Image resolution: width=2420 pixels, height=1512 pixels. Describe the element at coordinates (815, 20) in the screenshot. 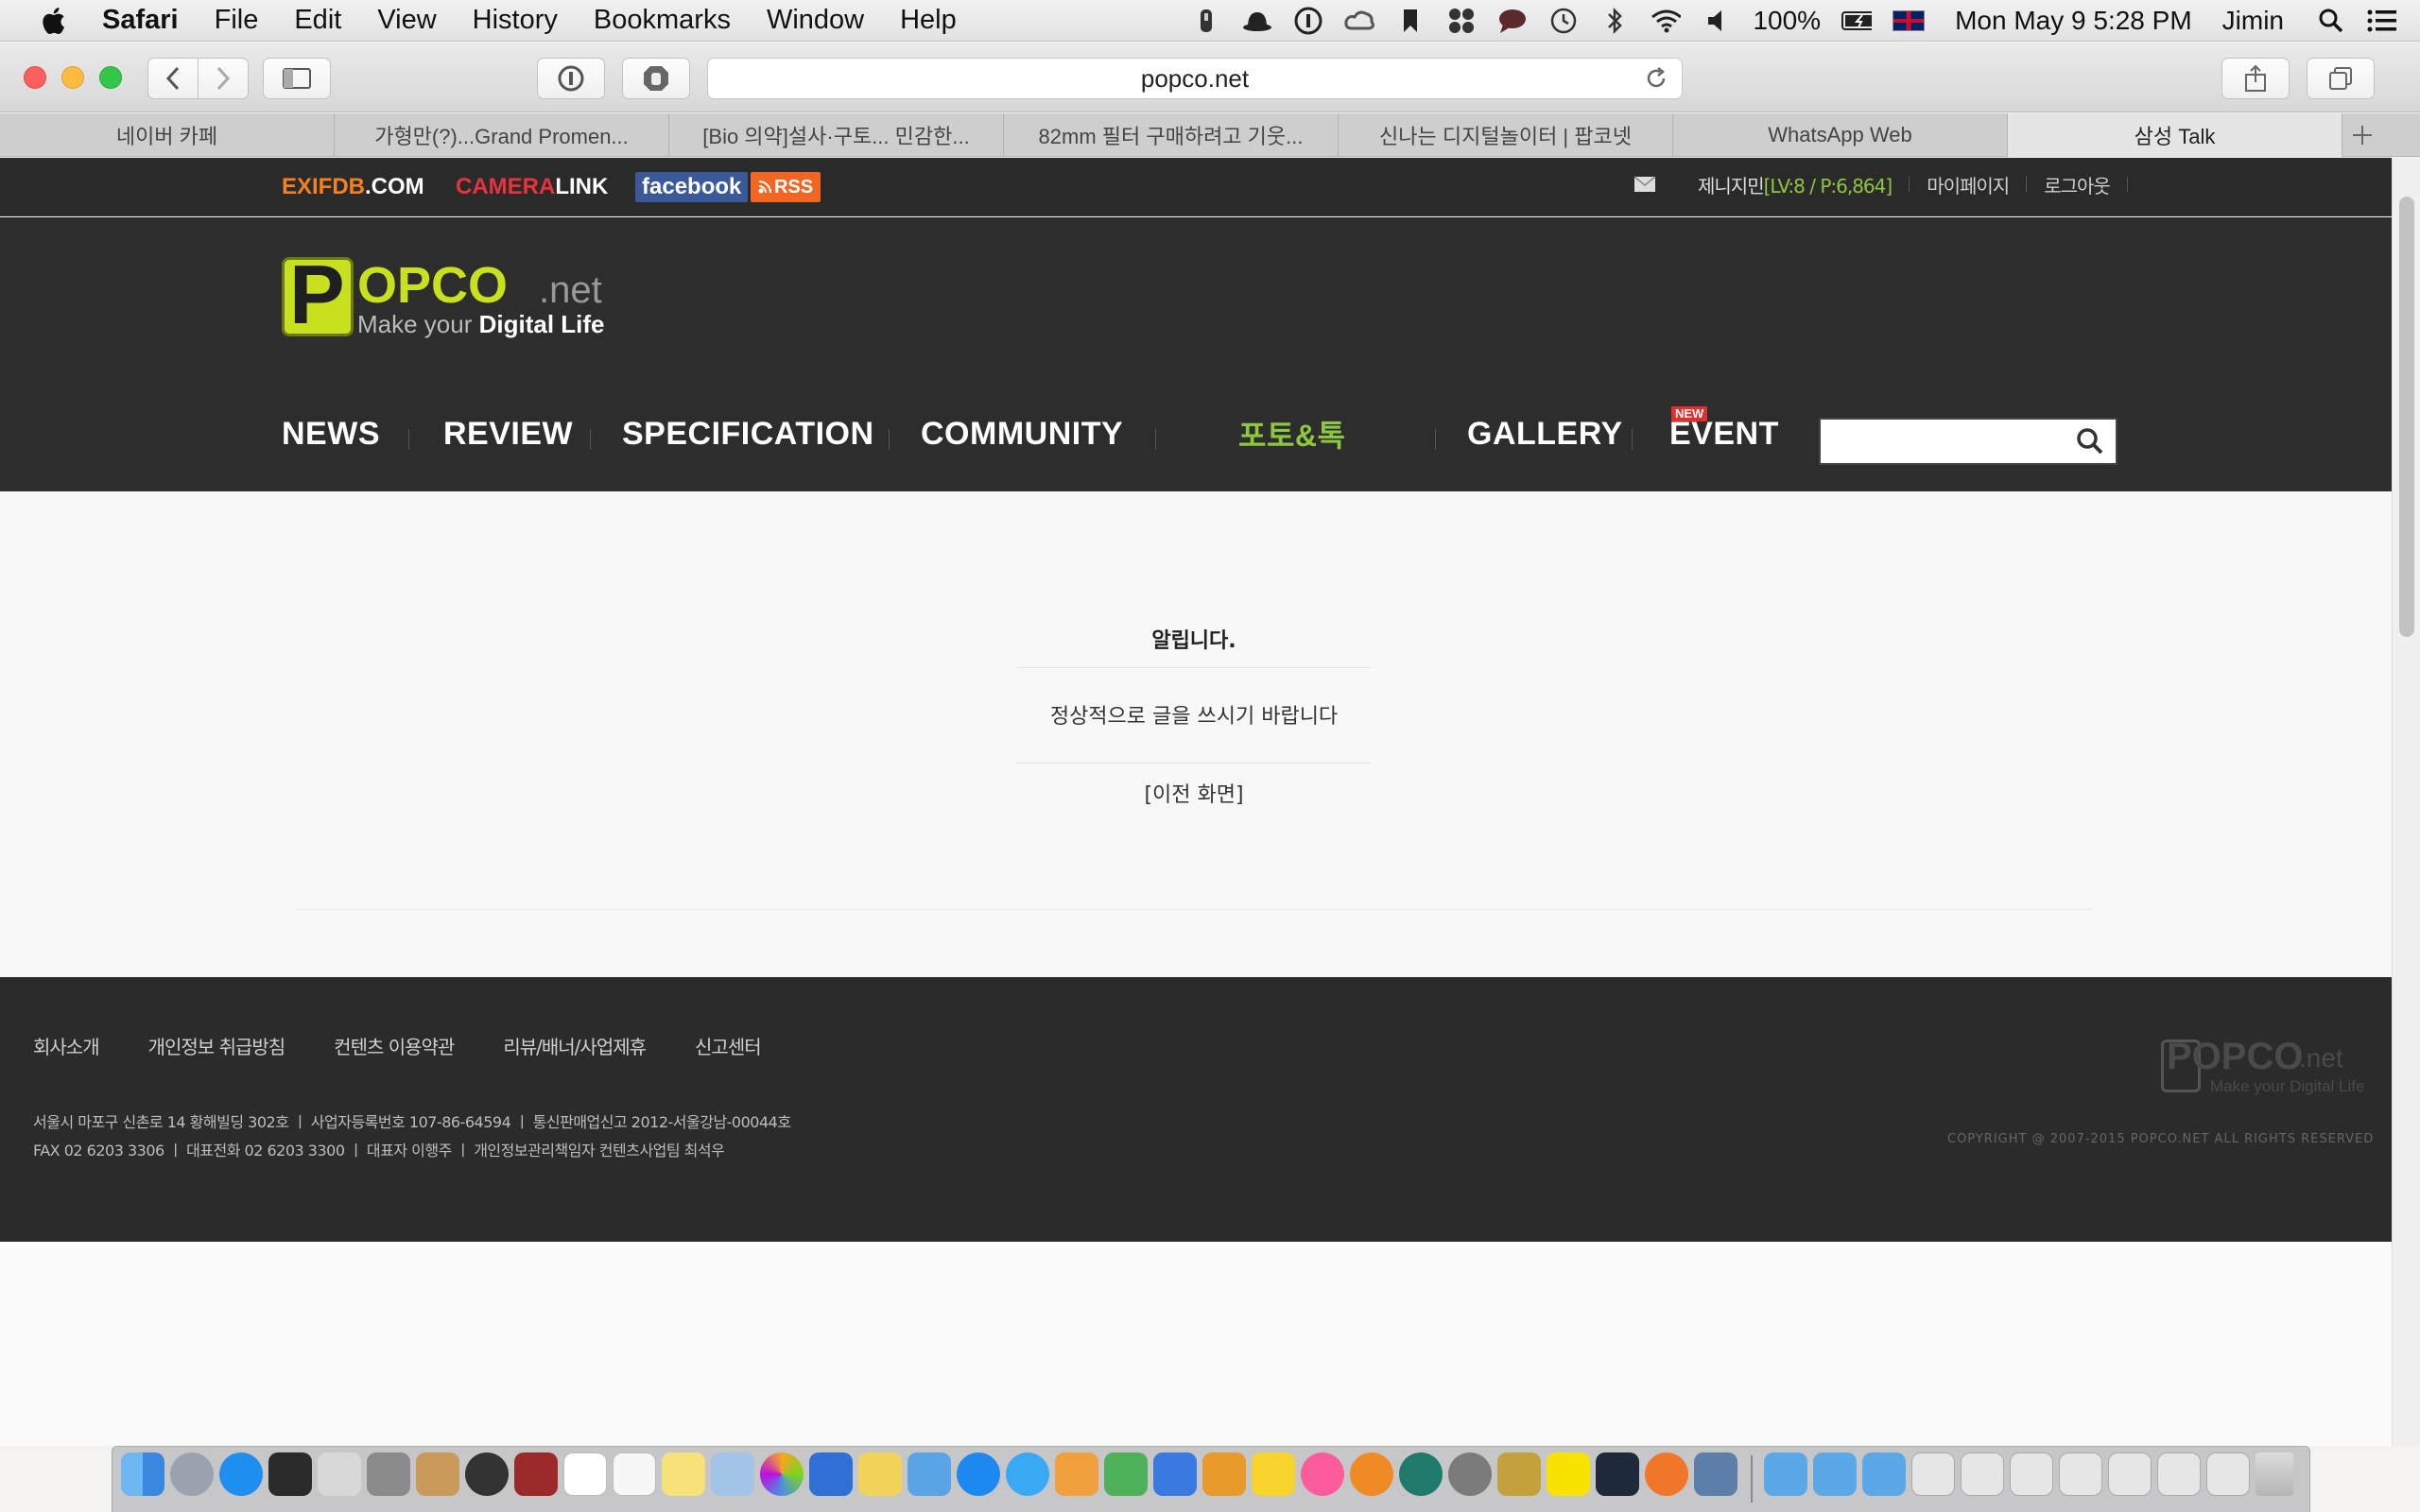

I see `menu-window: Window` at that location.